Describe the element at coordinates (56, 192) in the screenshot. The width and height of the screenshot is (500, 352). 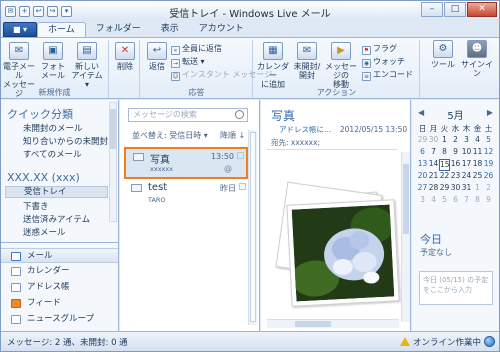
I see `folder-inbox: 受信トレイ` at that location.